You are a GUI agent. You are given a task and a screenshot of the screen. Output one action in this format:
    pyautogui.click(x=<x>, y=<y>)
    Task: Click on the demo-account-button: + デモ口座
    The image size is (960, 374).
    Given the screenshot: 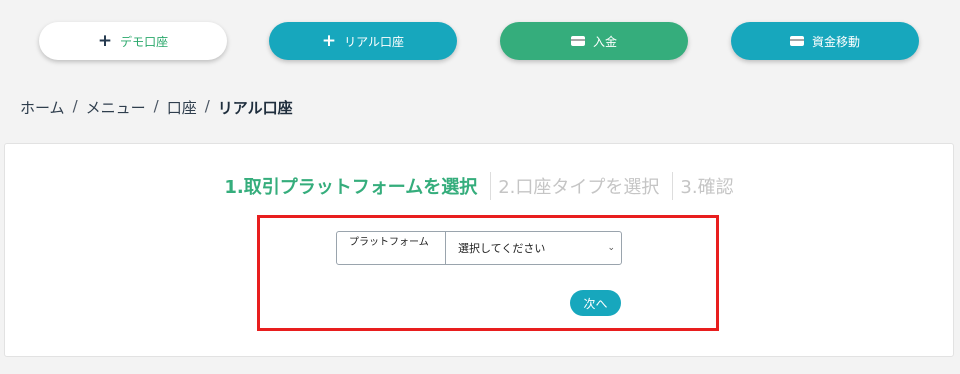 What is the action you would take?
    pyautogui.click(x=133, y=41)
    